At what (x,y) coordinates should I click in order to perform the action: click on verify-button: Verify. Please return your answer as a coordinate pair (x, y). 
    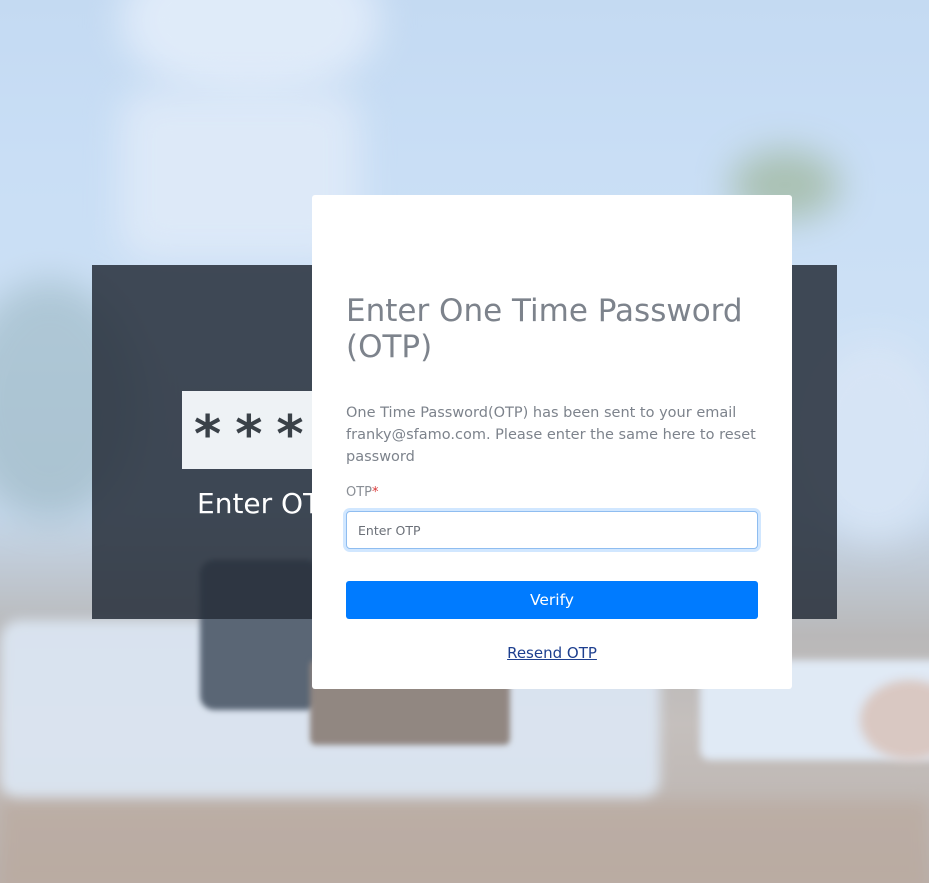
    Looking at the image, I should click on (552, 600).